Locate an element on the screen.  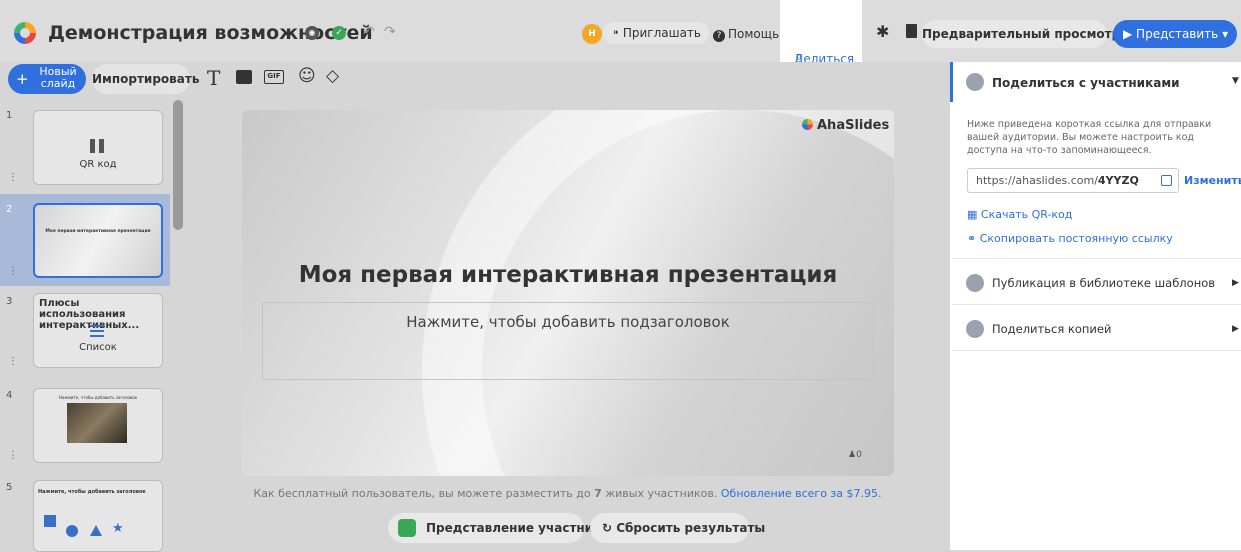
slide-list-scrollbar is located at coordinates (178, 165).